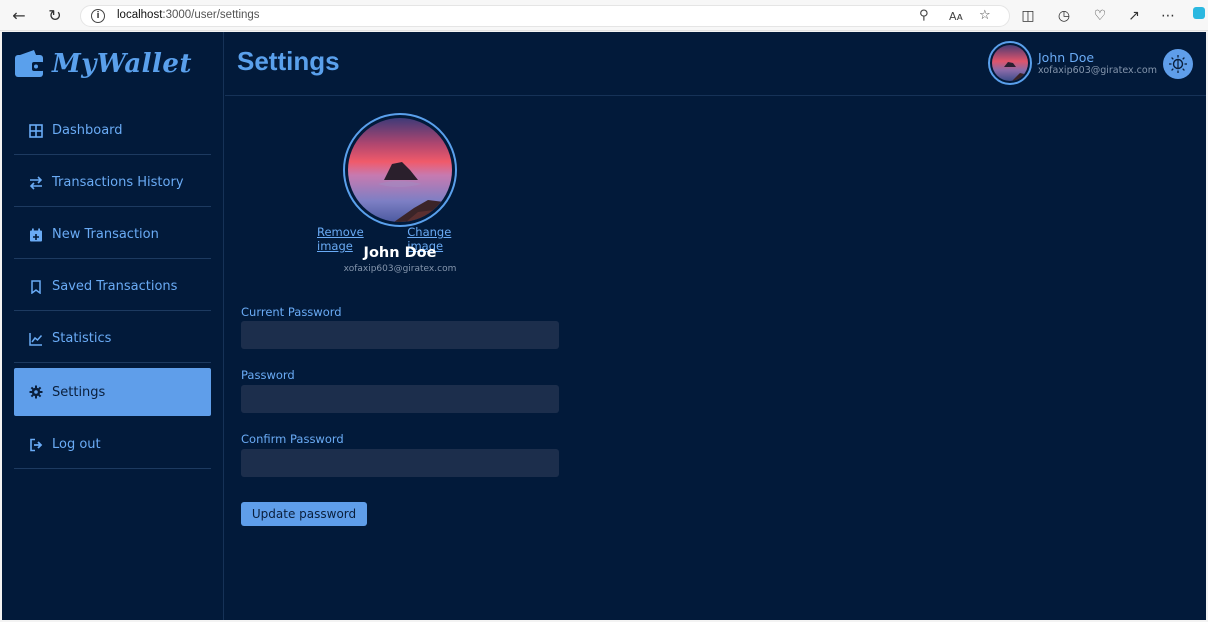  I want to click on logo-text: MyWallet, so click(122, 64).